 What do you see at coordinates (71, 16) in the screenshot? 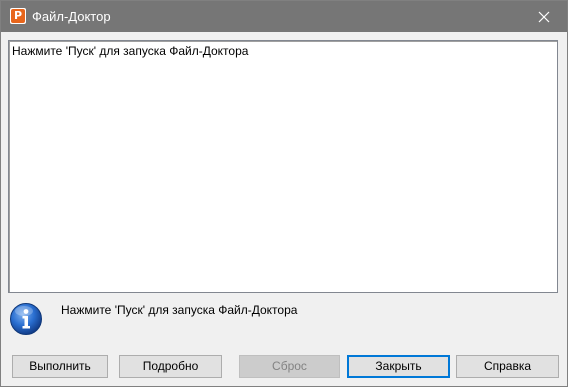
I see `window-title: Файл-Доктор` at bounding box center [71, 16].